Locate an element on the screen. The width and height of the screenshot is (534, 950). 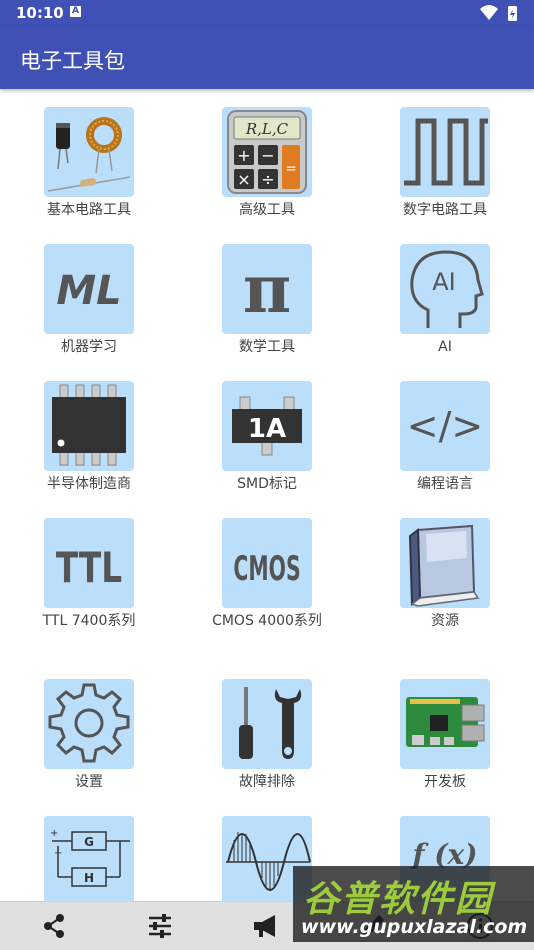
ml-icon: ML is located at coordinates (89, 289).